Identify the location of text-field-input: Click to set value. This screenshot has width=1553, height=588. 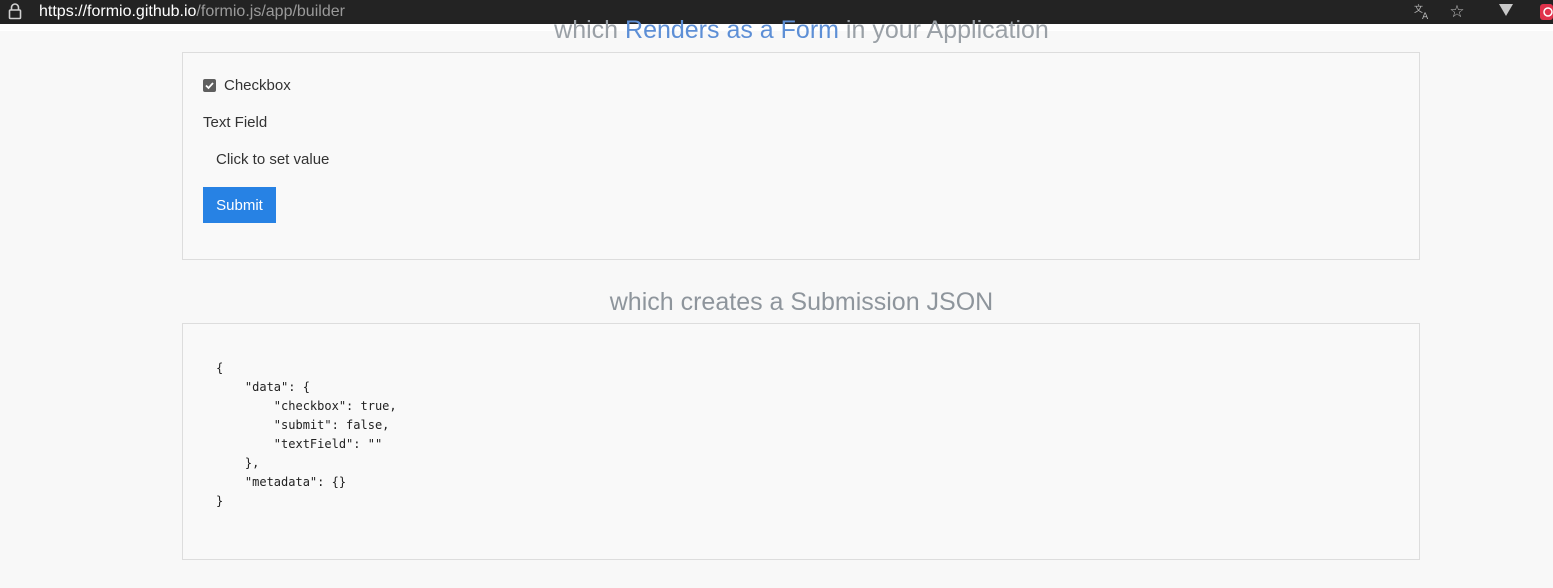
(353, 160).